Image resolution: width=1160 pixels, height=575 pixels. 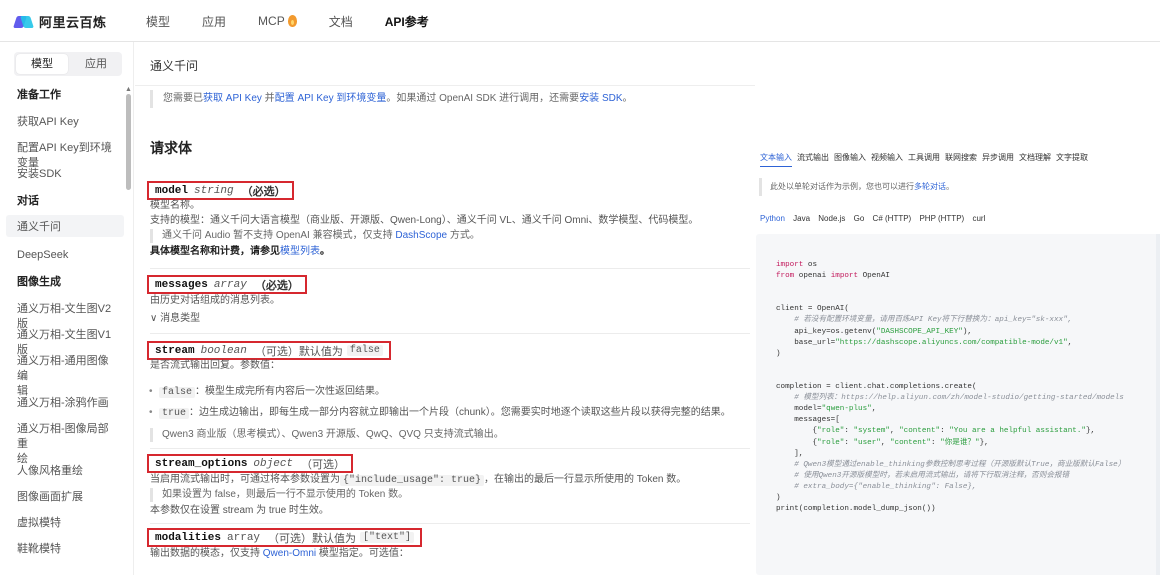 I want to click on code-line: ), so click(x=778, y=497).